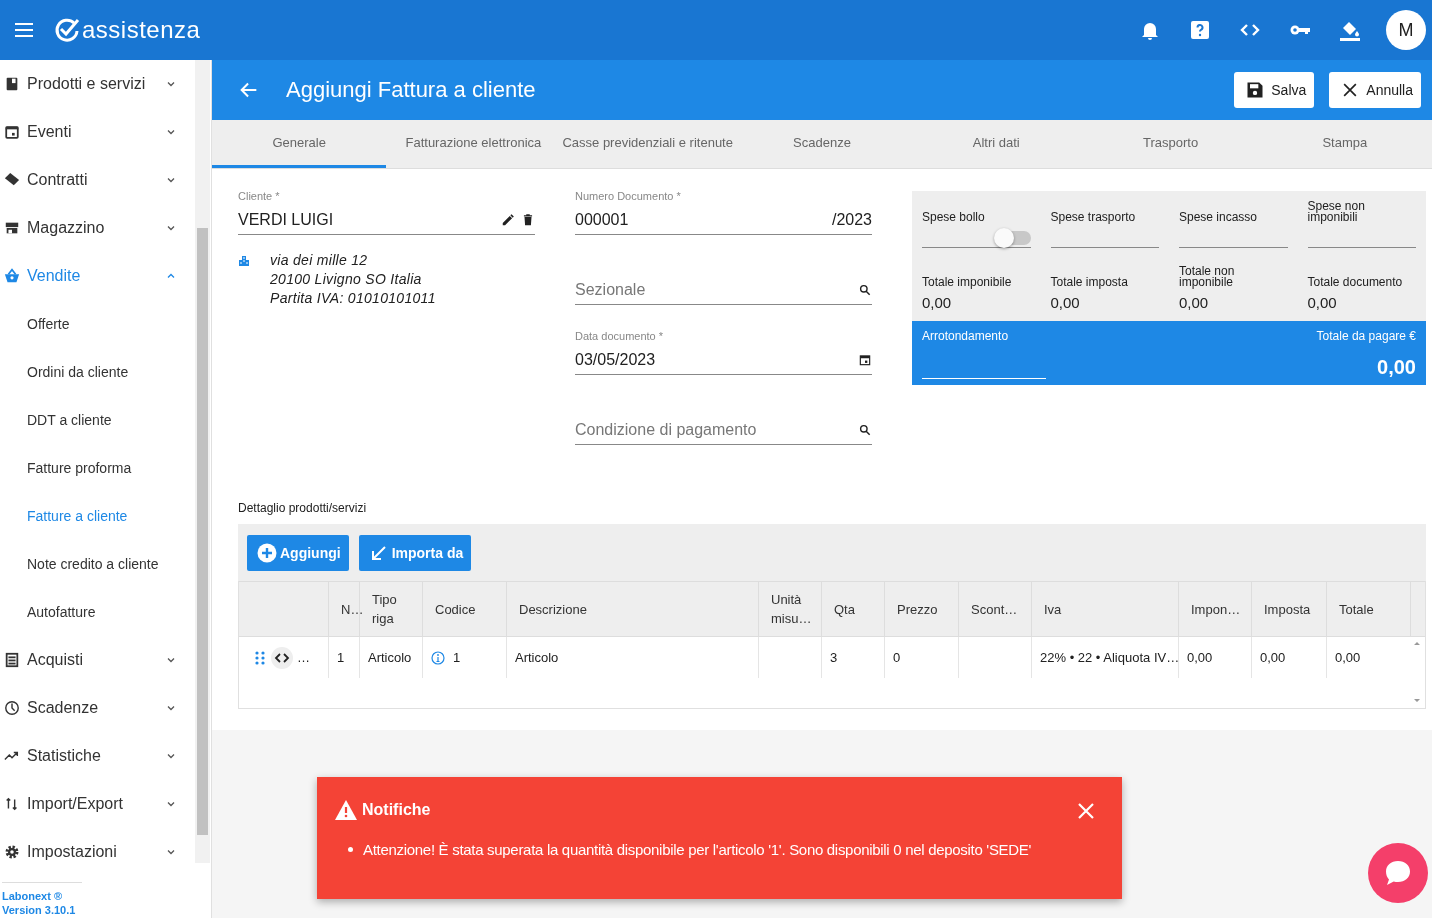  I want to click on close-button, so click(1086, 811).